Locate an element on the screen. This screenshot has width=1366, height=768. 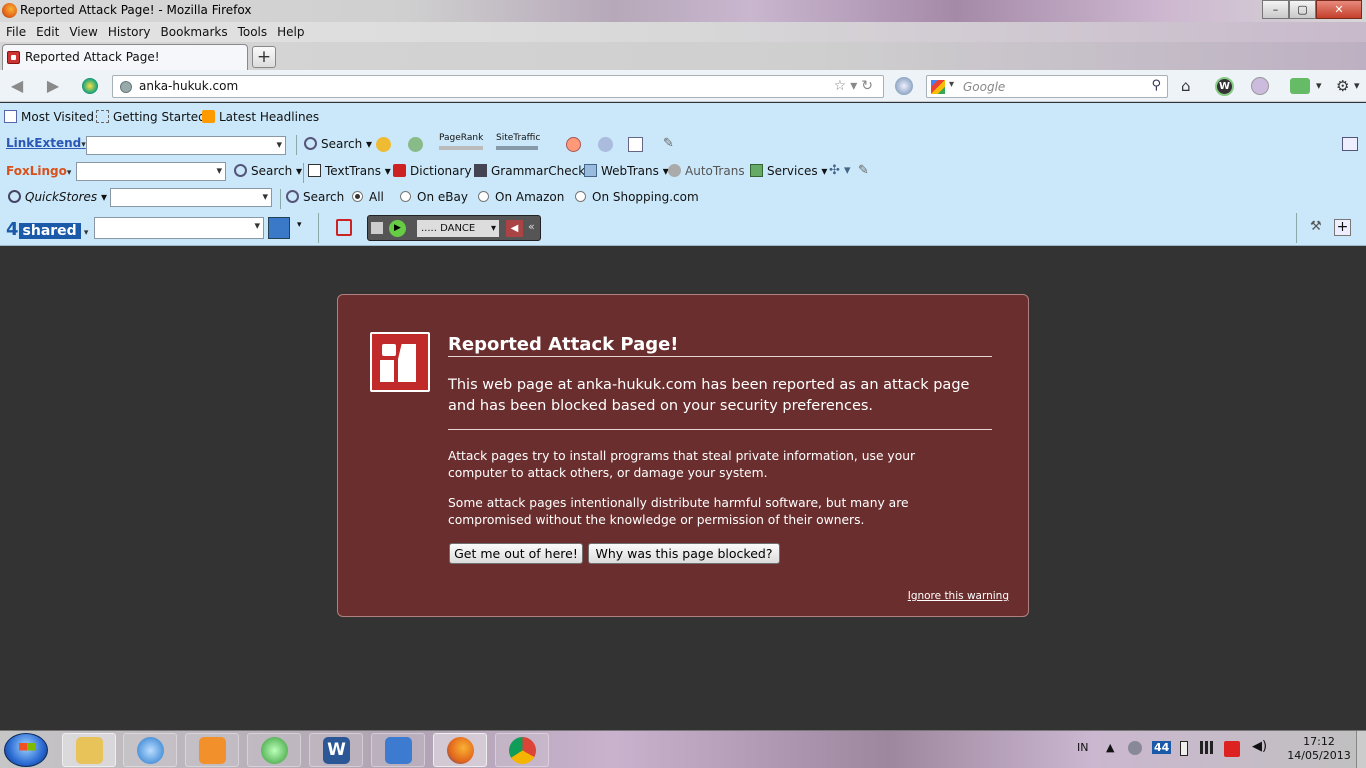
warning-icon is located at coordinates (383, 144).